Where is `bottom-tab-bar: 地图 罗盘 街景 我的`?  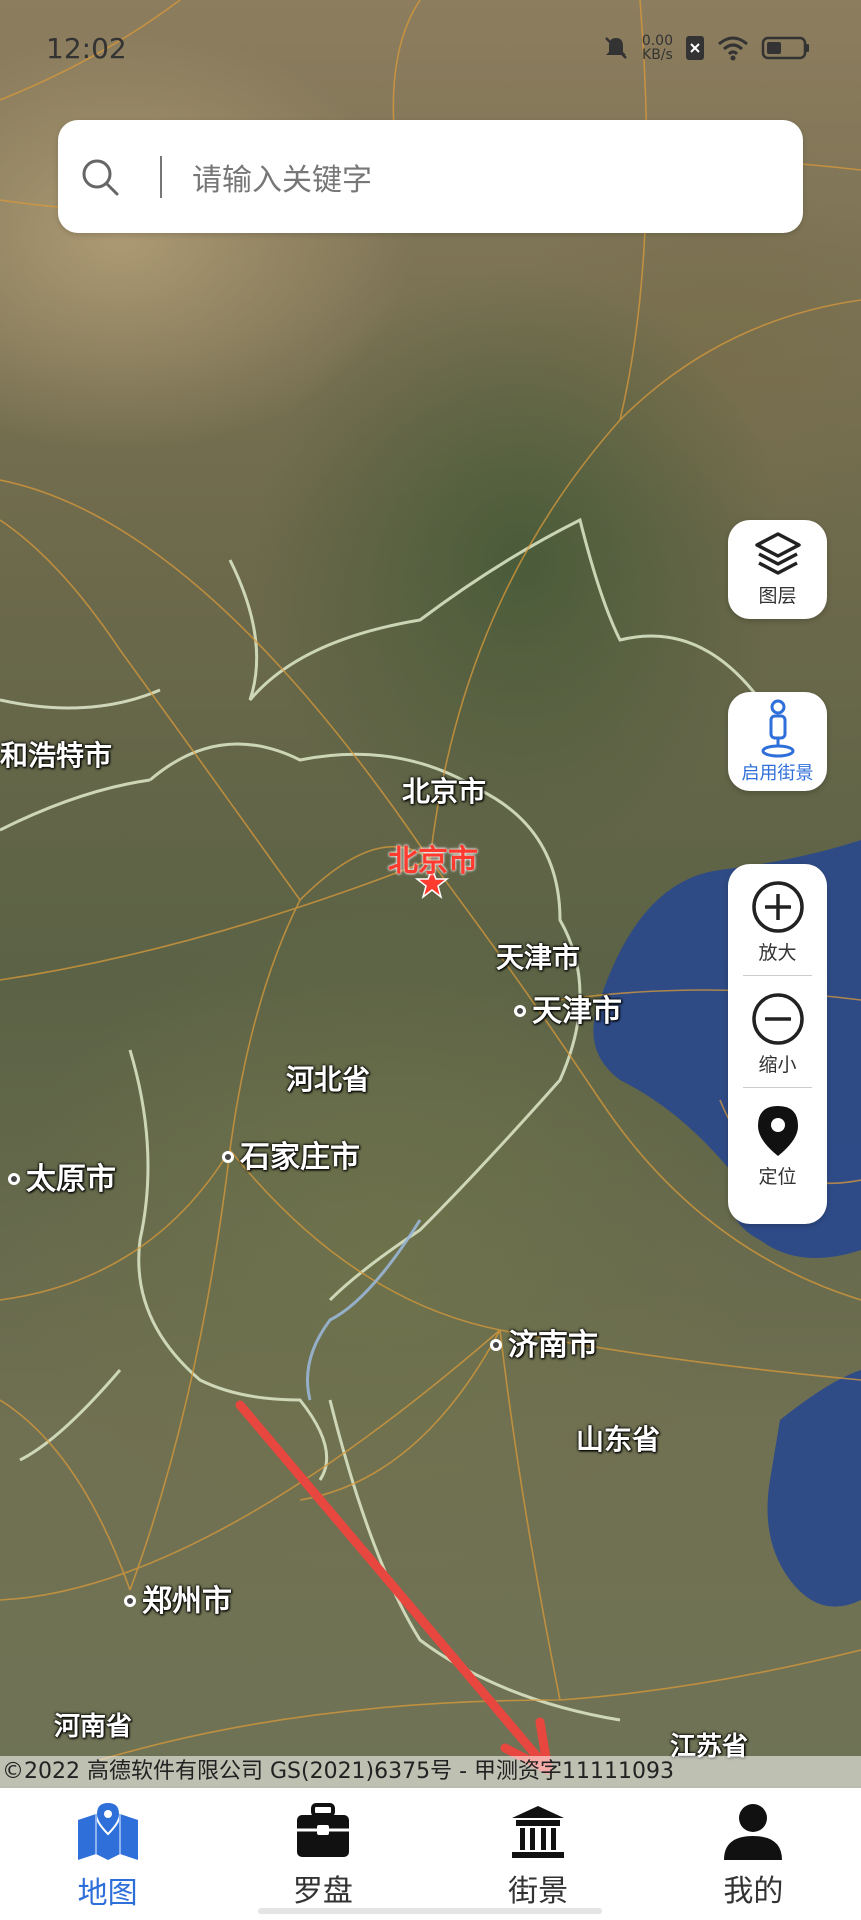
bottom-tab-bar: 地图 罗盘 街景 我的 is located at coordinates (430, 1854).